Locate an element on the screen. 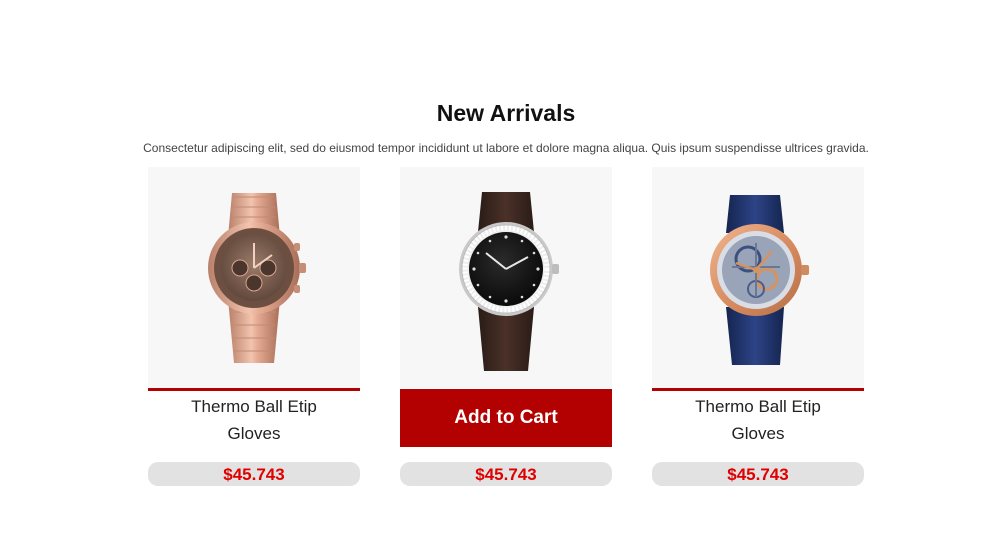 The image size is (1000, 552). black-dial-diamond-bezel-watch-image is located at coordinates (506, 277).